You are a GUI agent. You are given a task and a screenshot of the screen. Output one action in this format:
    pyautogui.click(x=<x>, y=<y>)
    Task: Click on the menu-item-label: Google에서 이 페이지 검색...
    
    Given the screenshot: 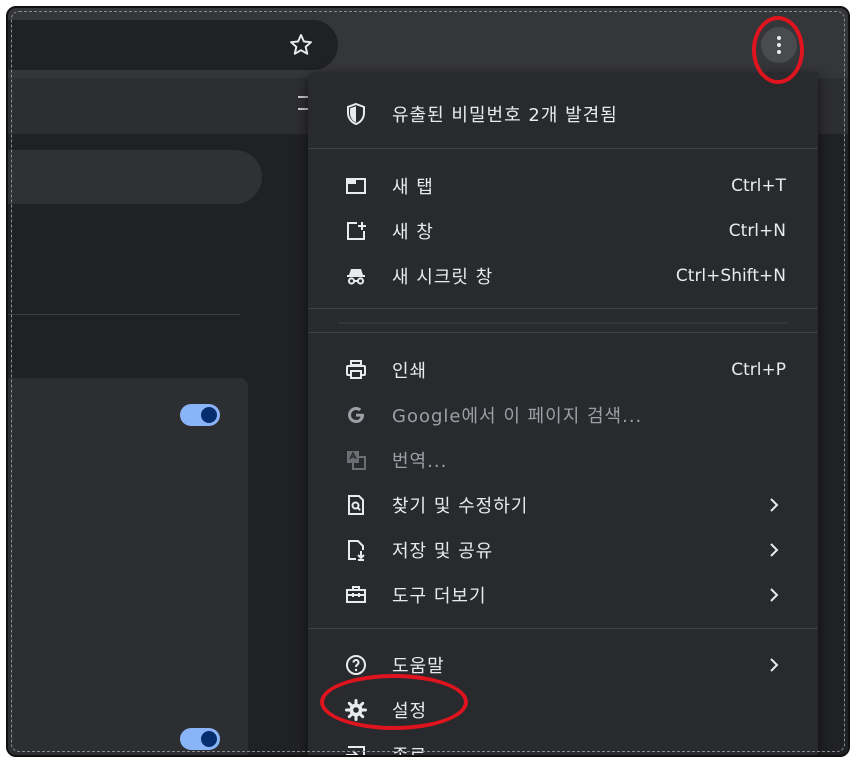 What is the action you would take?
    pyautogui.click(x=517, y=416)
    